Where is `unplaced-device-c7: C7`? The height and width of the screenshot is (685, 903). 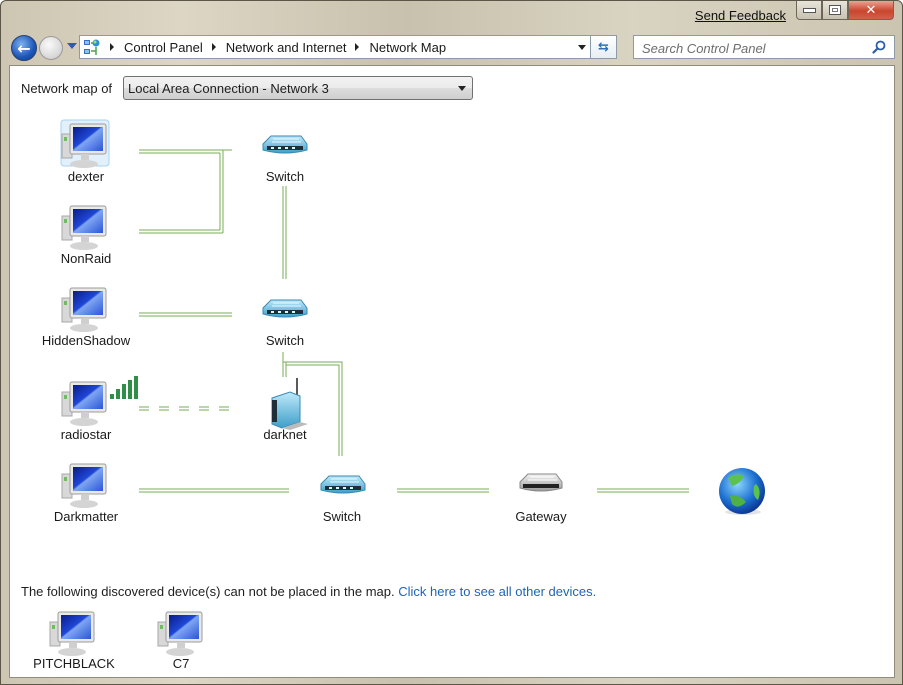
unplaced-device-c7: C7 is located at coordinates (180, 641).